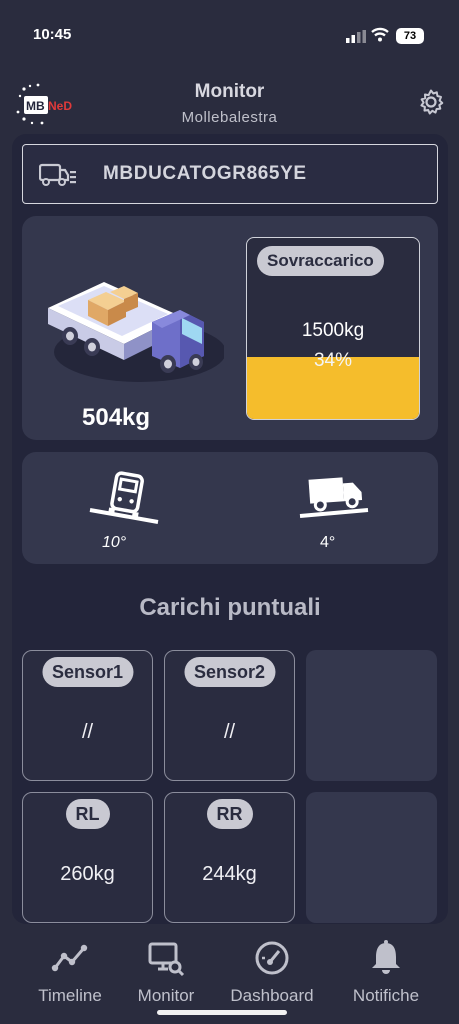 The width and height of the screenshot is (459, 1024). I want to click on truck-illustration, so click(136, 332).